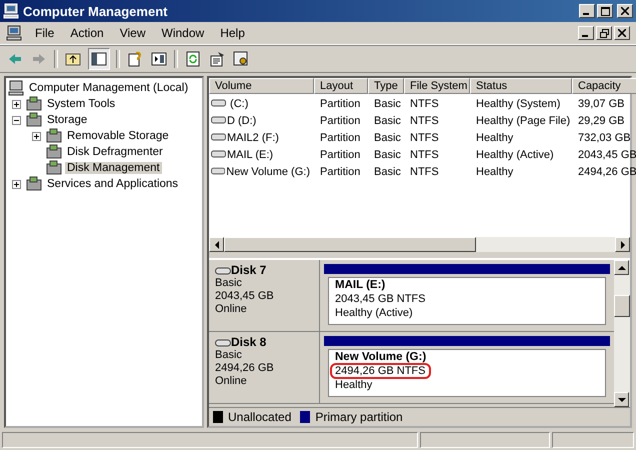  Describe the element at coordinates (241, 59) in the screenshot. I see `settings-icon` at that location.